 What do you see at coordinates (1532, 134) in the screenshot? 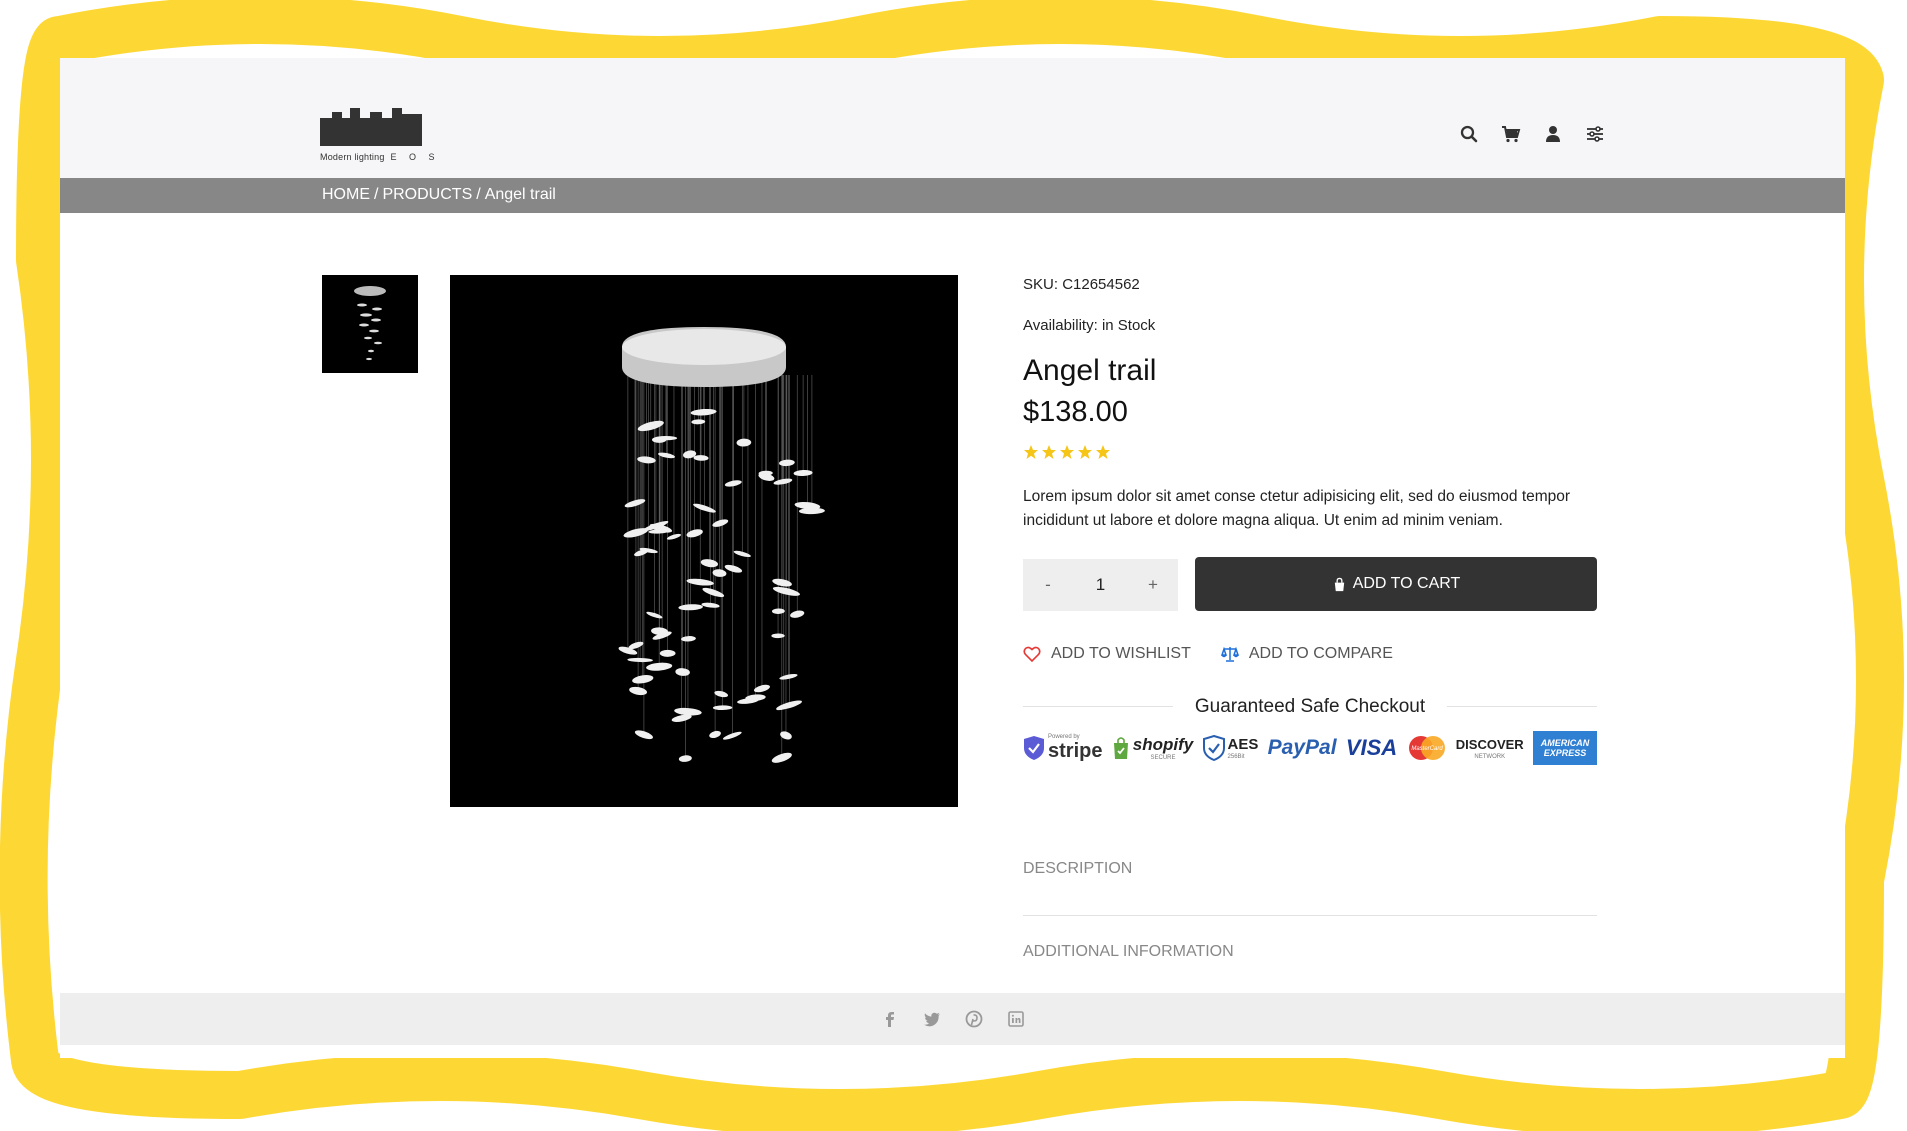
I see `header-icons` at bounding box center [1532, 134].